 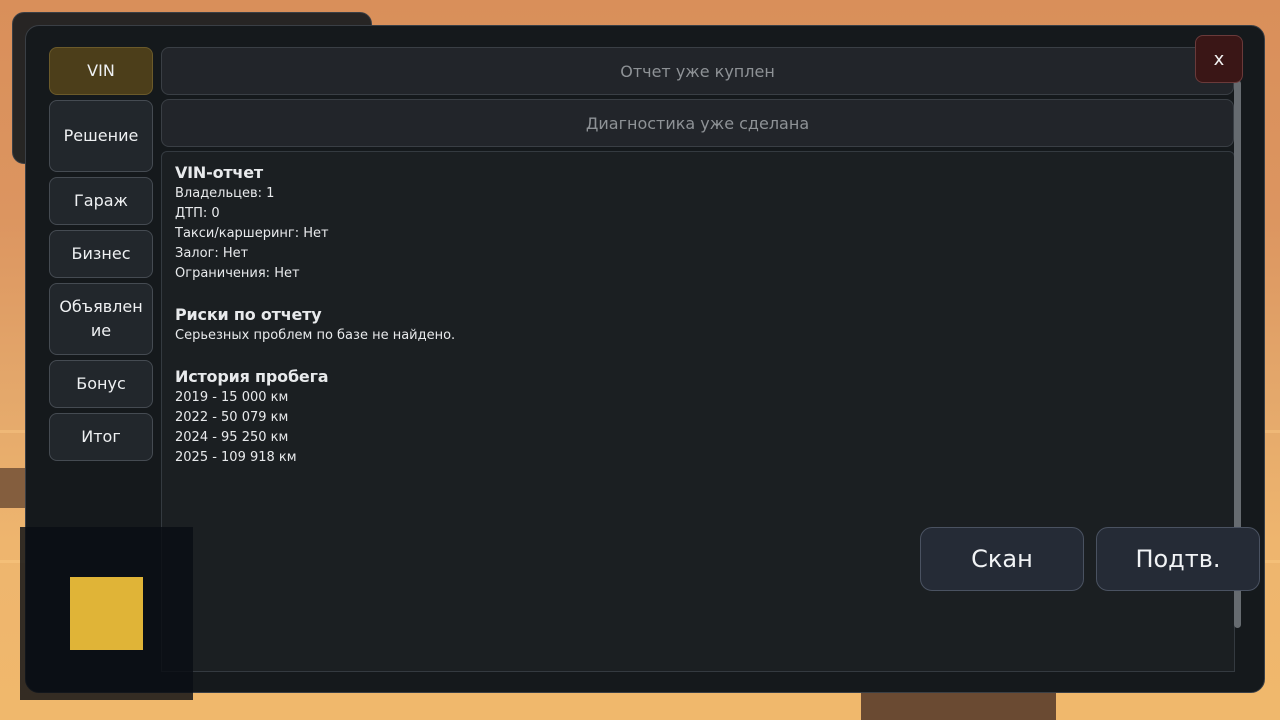 I want to click on report-purchased-status: Отчет уже куплен, so click(x=697, y=71).